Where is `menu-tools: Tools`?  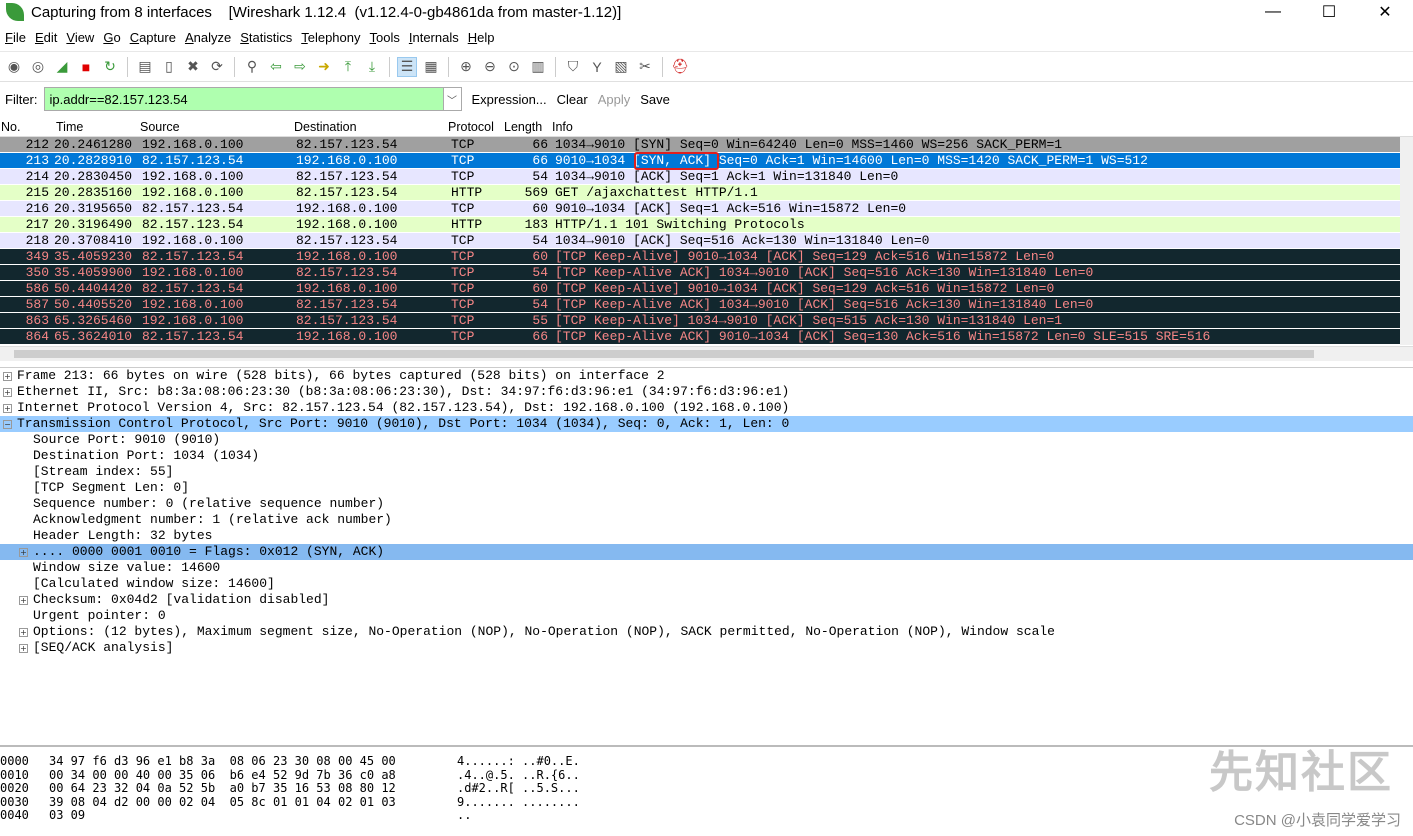
menu-tools: Tools is located at coordinates (385, 37).